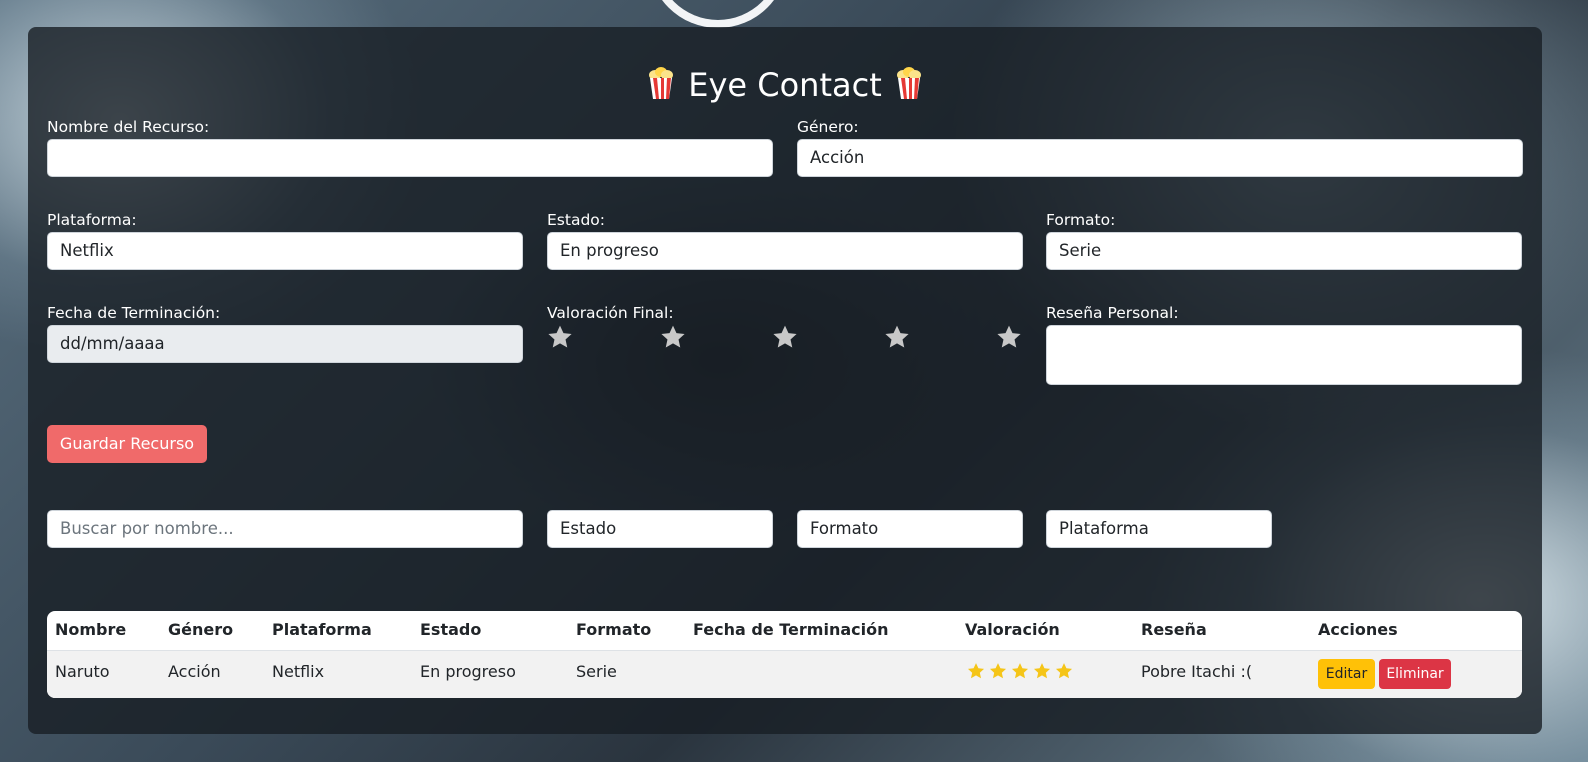 The height and width of the screenshot is (762, 1588). What do you see at coordinates (1160, 158) in the screenshot?
I see `genero-select: Acción` at bounding box center [1160, 158].